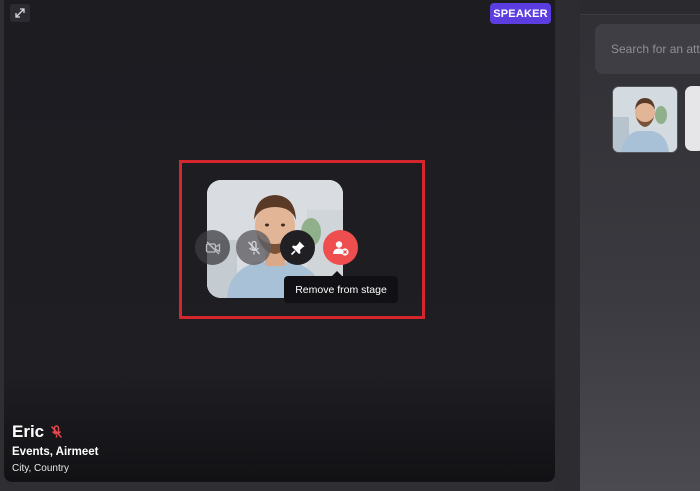  I want to click on speaker-location: City, Country, so click(41, 468).